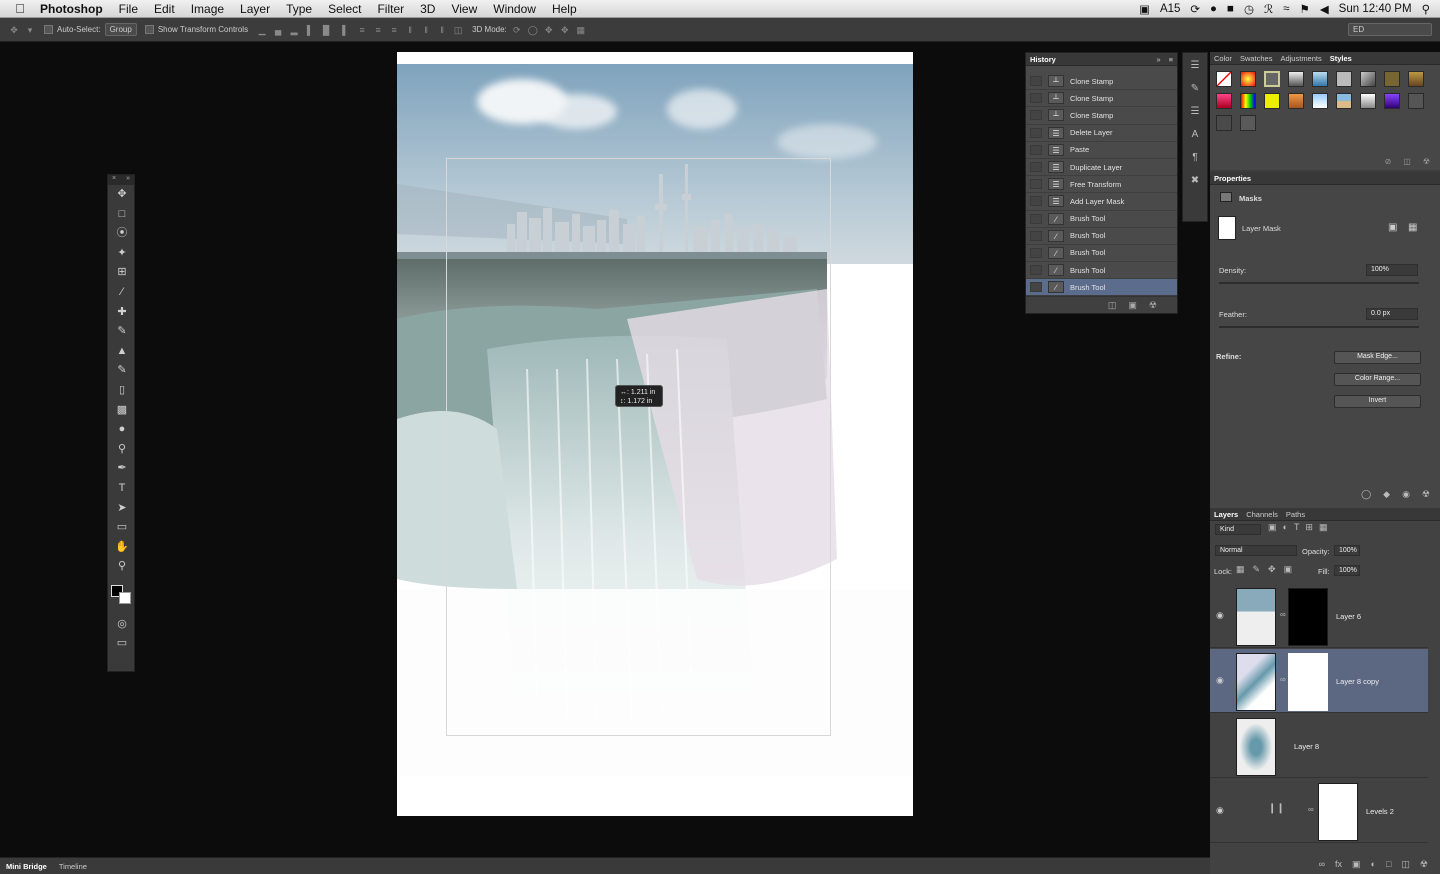 The height and width of the screenshot is (874, 1440). I want to click on pen-tool-icon: ✒, so click(122, 469).